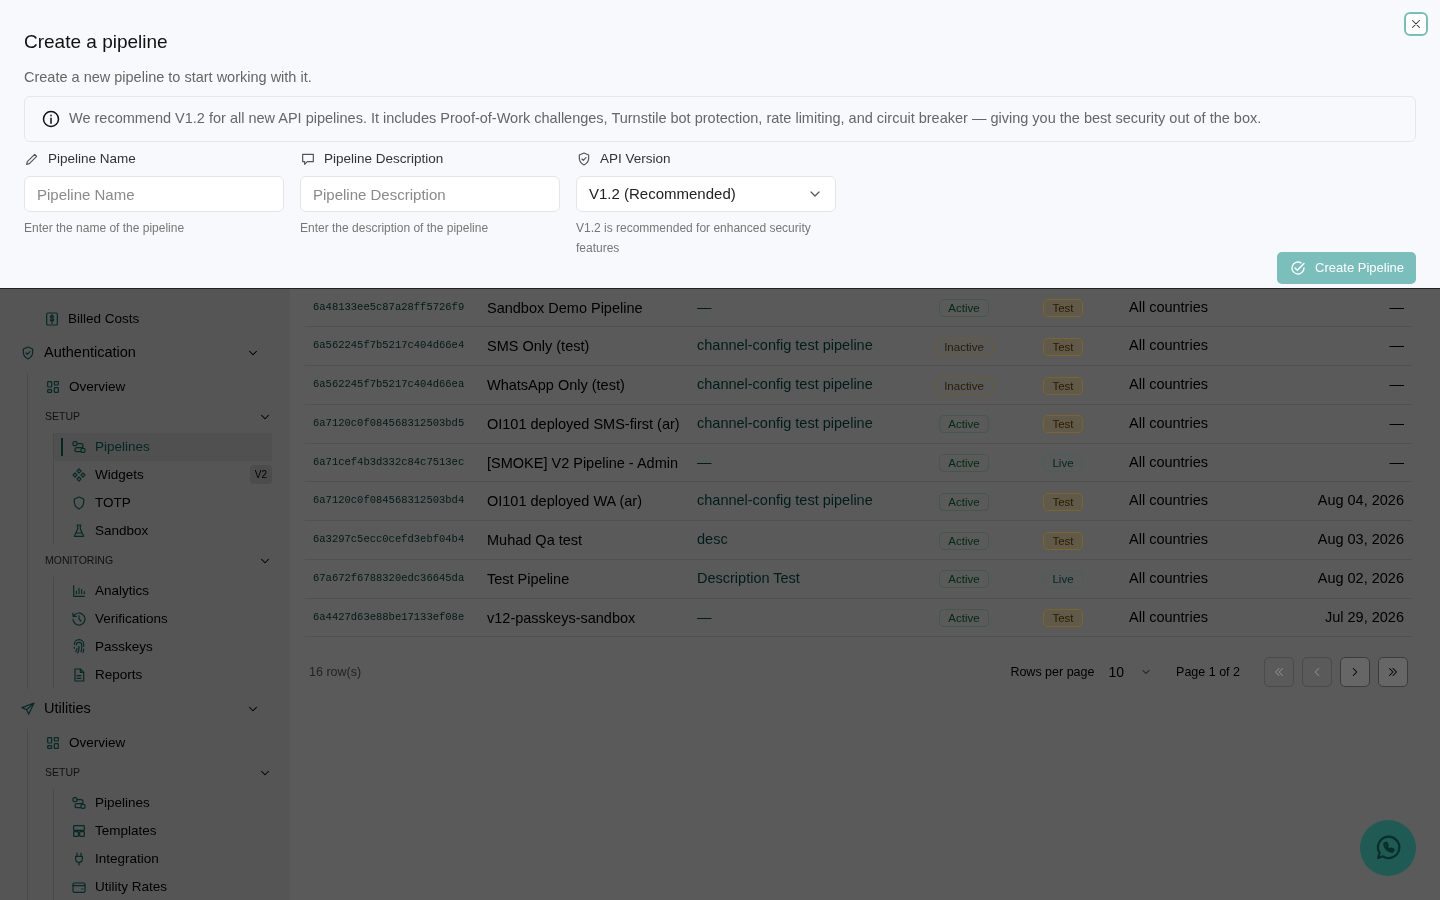  I want to click on name-cell-text: Test Pipeline, so click(529, 579).